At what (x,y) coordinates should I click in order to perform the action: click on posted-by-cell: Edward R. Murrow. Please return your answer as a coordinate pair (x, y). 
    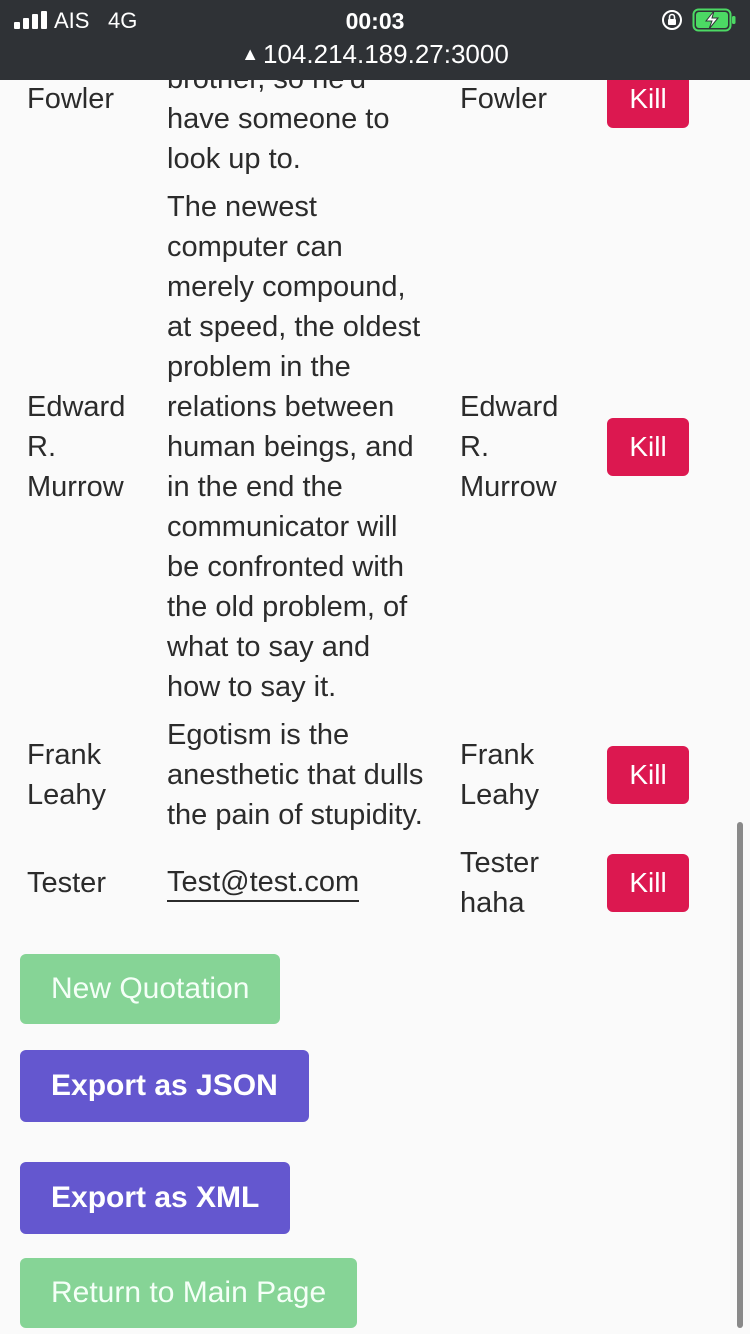
    Looking at the image, I should click on (509, 447).